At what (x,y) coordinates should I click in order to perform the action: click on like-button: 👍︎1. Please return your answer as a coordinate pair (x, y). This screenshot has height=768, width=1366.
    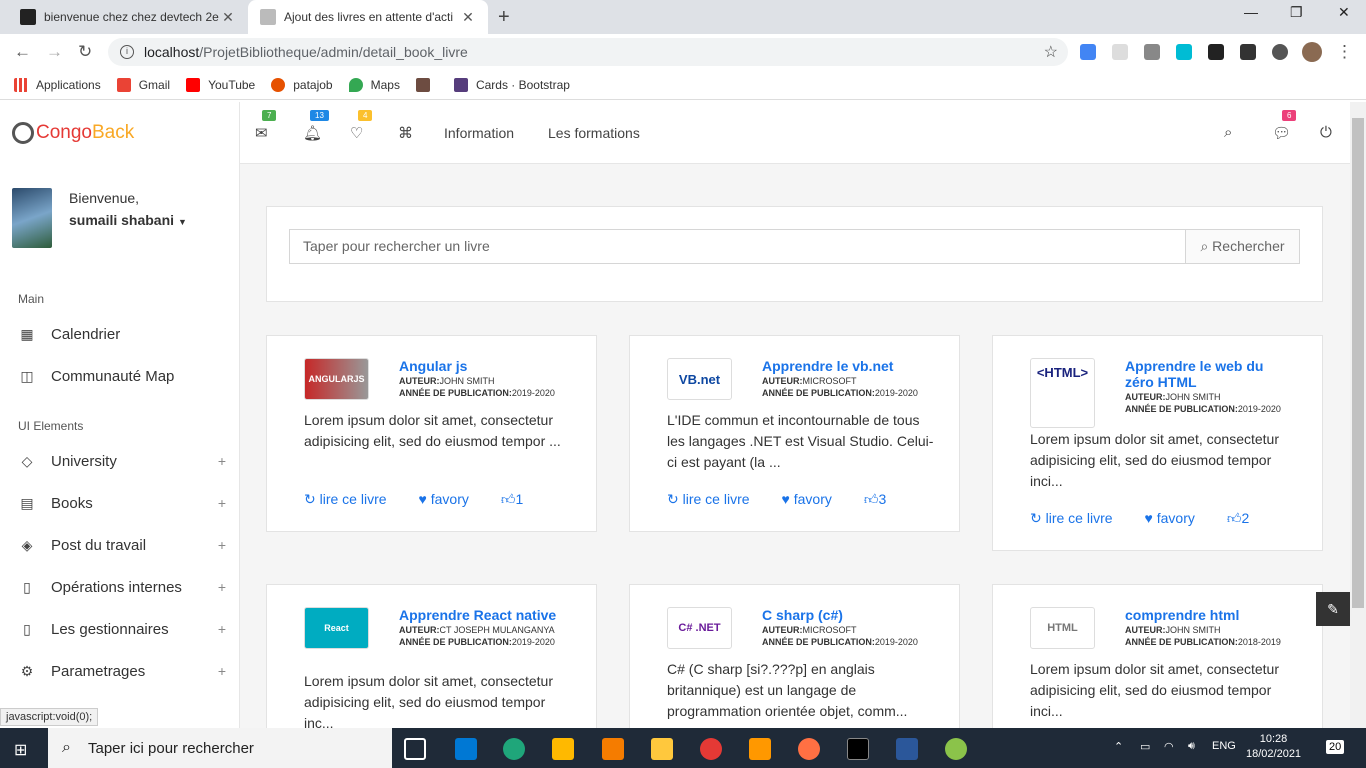
    Looking at the image, I should click on (520, 499).